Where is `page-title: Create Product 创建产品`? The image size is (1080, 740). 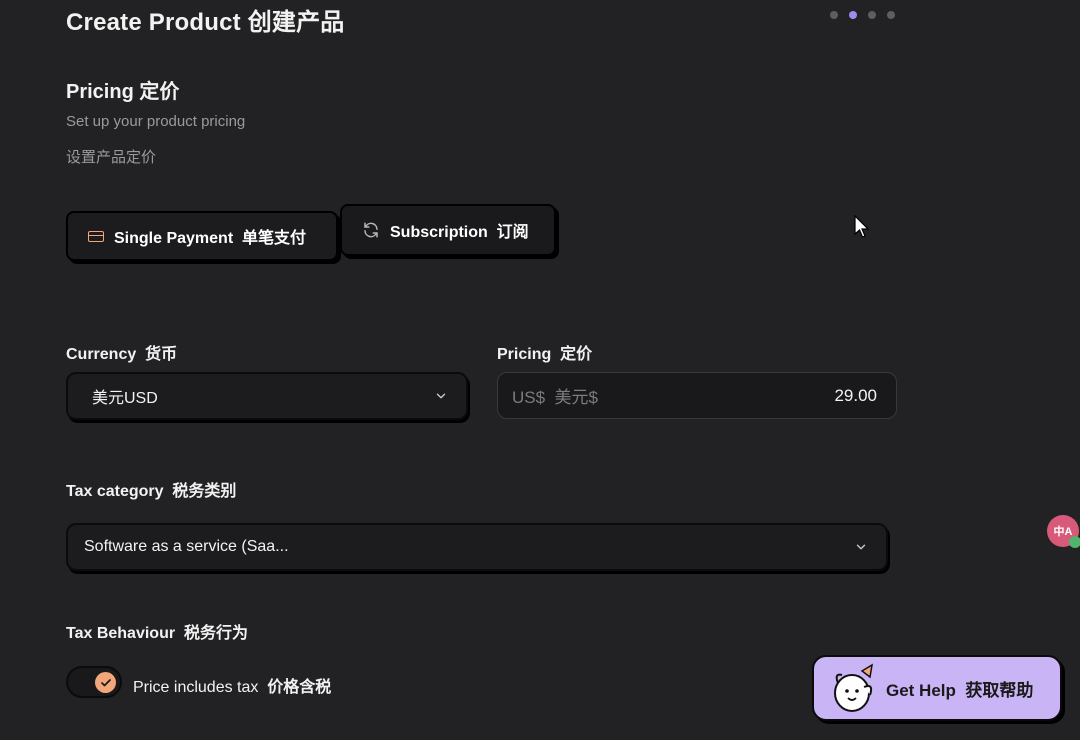
page-title: Create Product 创建产品 is located at coordinates (205, 22).